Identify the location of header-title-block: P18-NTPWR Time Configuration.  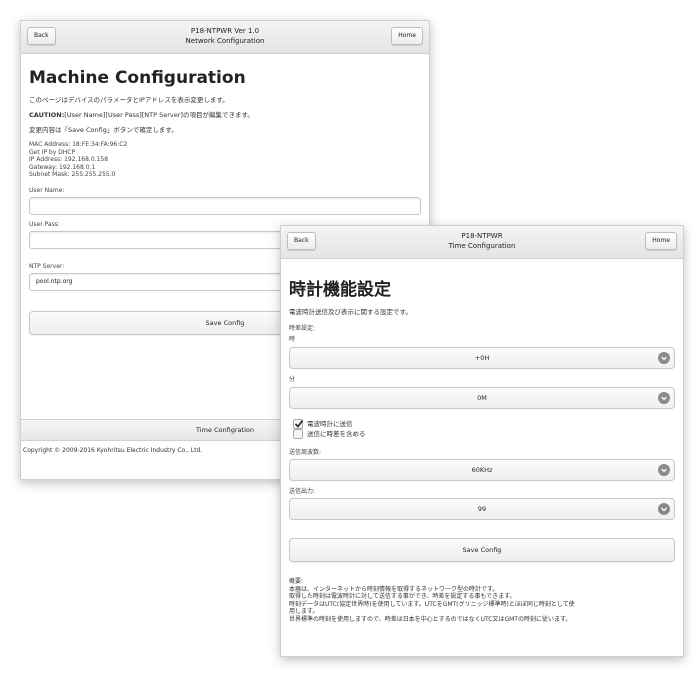
(482, 241).